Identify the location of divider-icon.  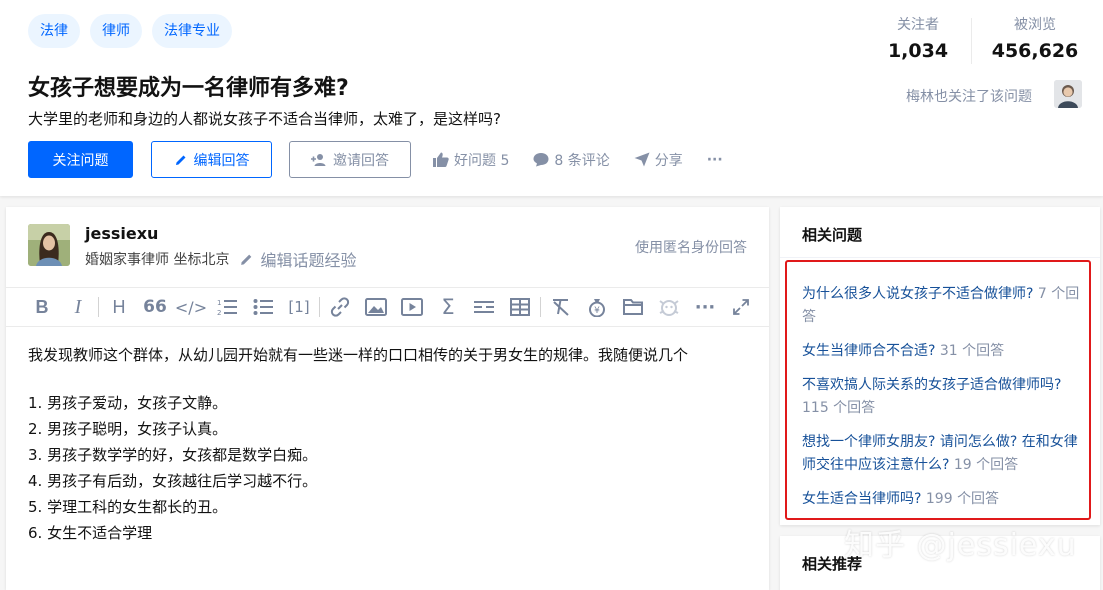
(484, 307).